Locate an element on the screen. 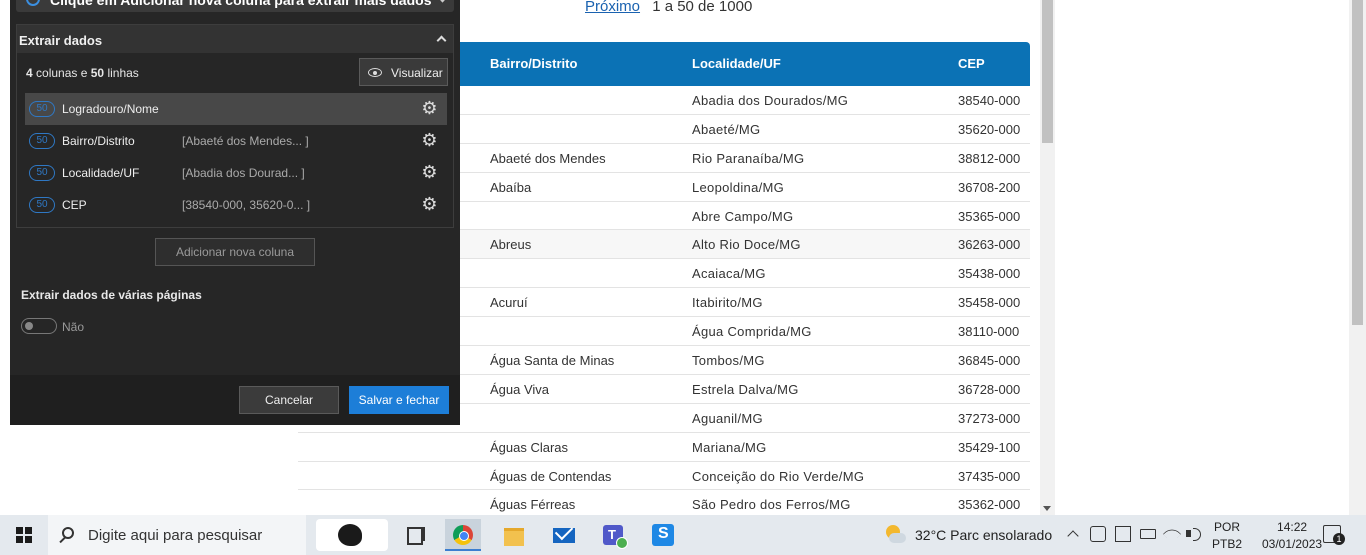  multi-page-toggle-label: Não is located at coordinates (73, 327).